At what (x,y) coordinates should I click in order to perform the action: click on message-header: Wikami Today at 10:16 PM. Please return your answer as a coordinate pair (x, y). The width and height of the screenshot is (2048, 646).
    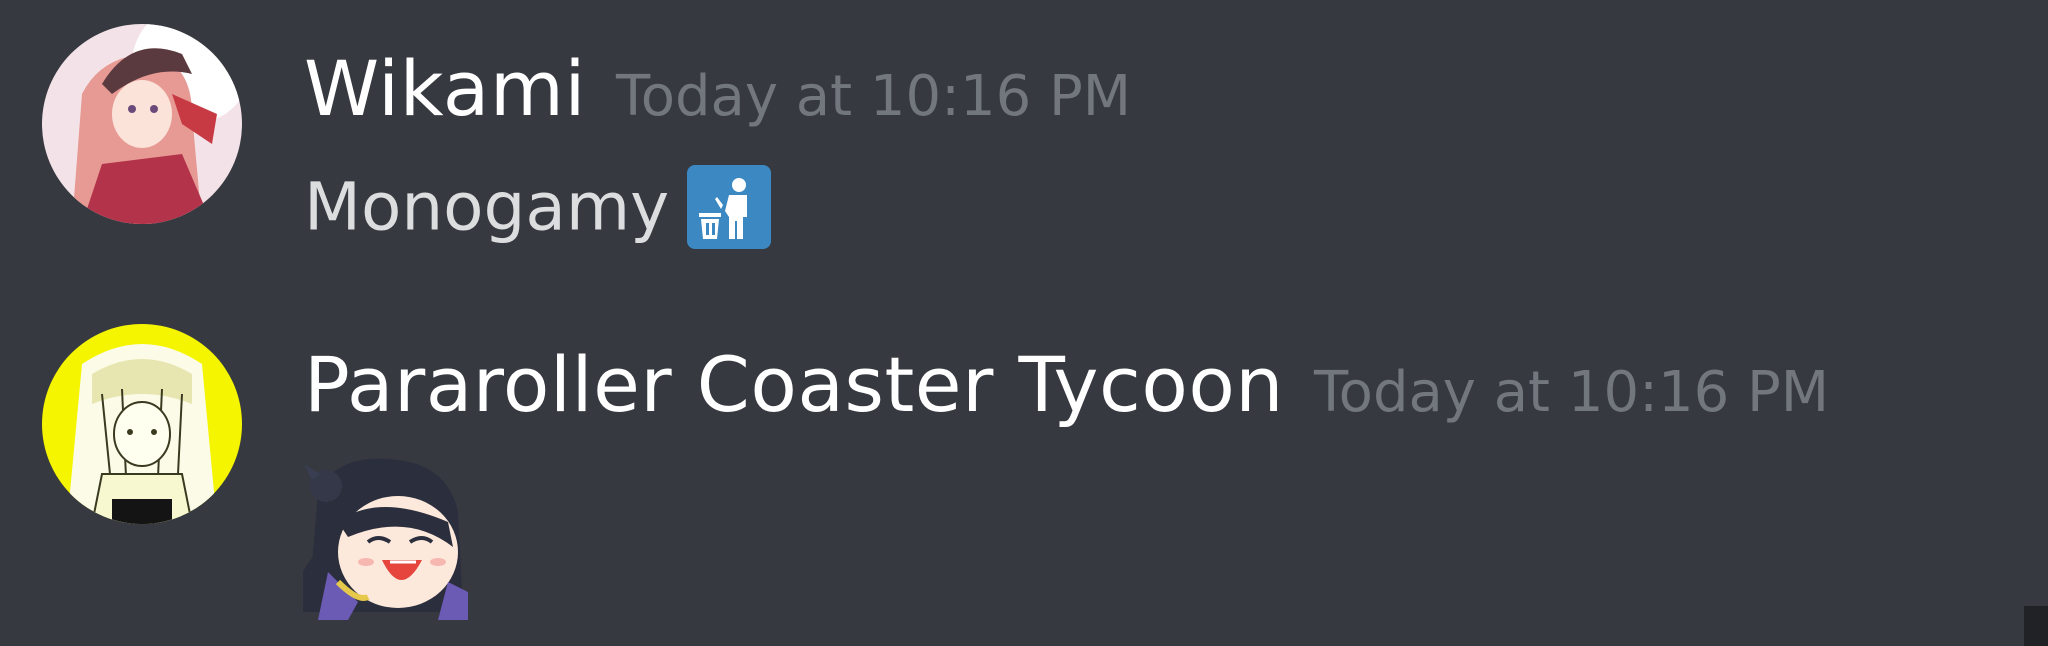
    Looking at the image, I should click on (717, 88).